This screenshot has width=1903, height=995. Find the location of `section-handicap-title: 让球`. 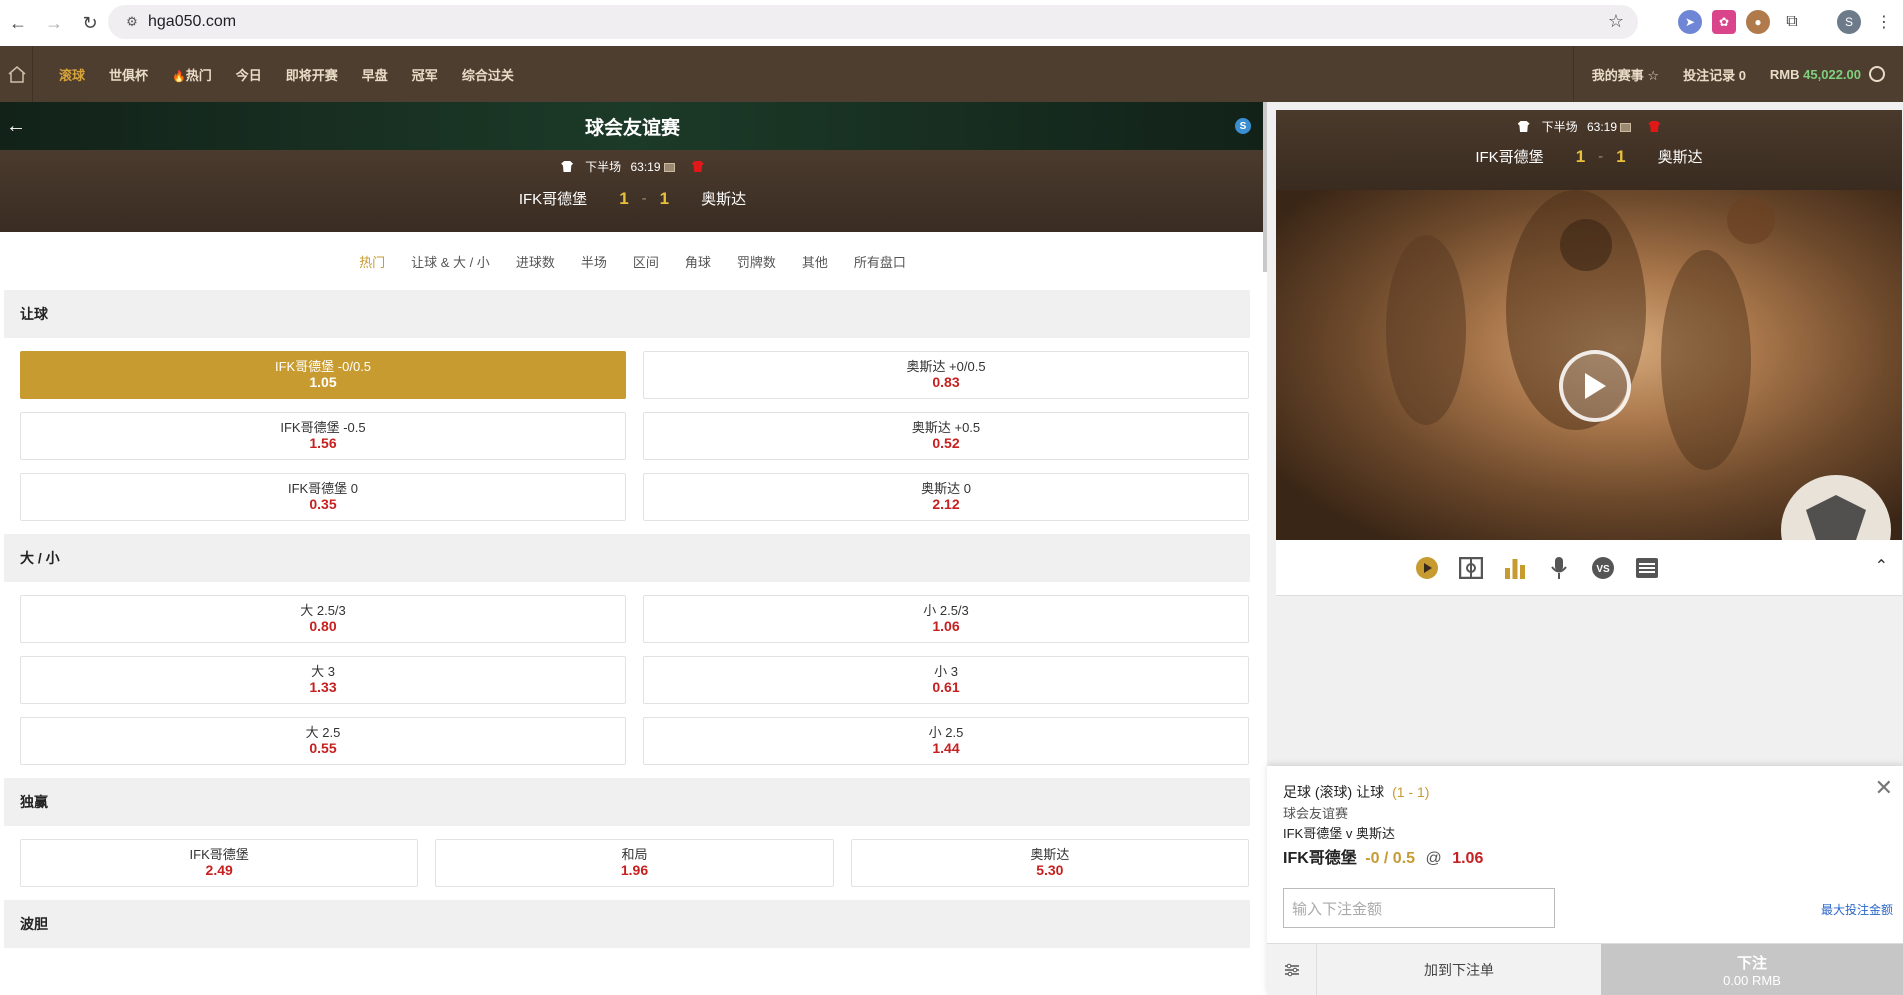

section-handicap-title: 让球 is located at coordinates (627, 314).